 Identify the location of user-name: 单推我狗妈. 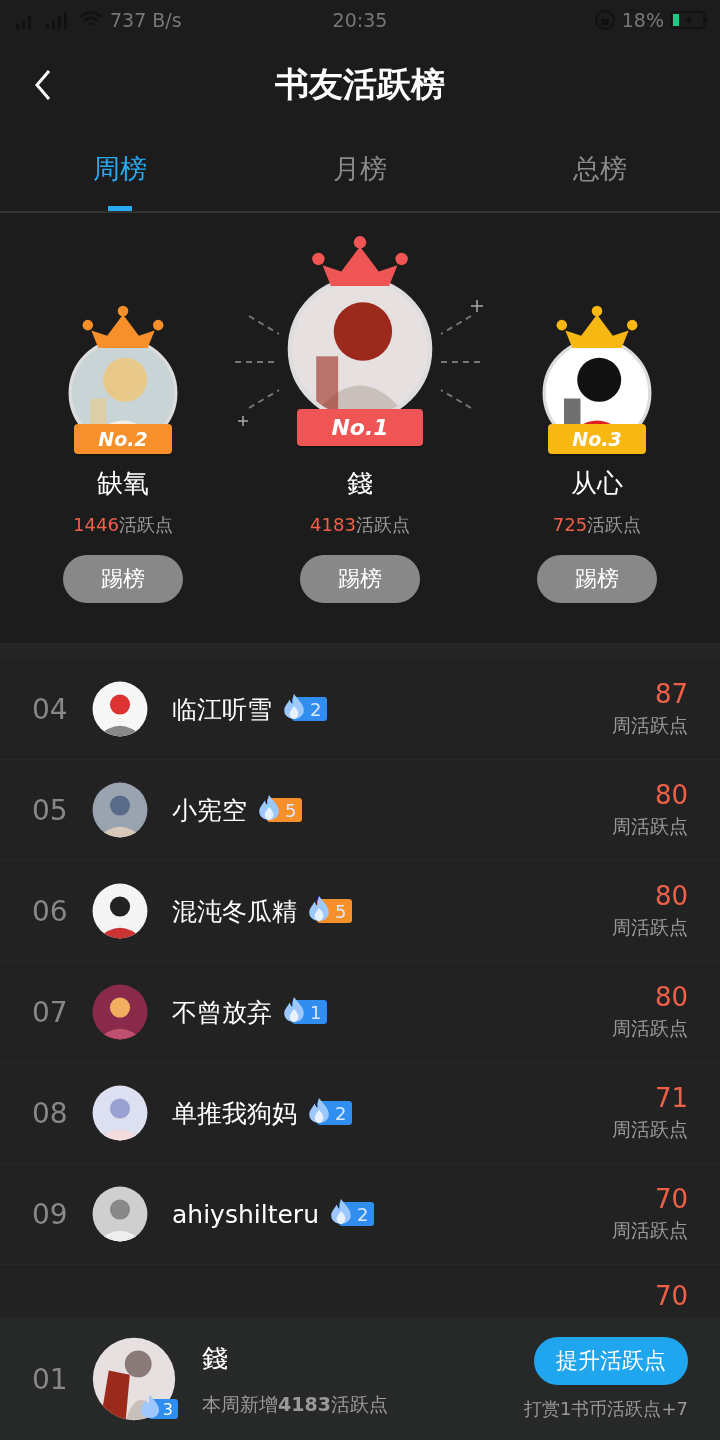
(234, 1113).